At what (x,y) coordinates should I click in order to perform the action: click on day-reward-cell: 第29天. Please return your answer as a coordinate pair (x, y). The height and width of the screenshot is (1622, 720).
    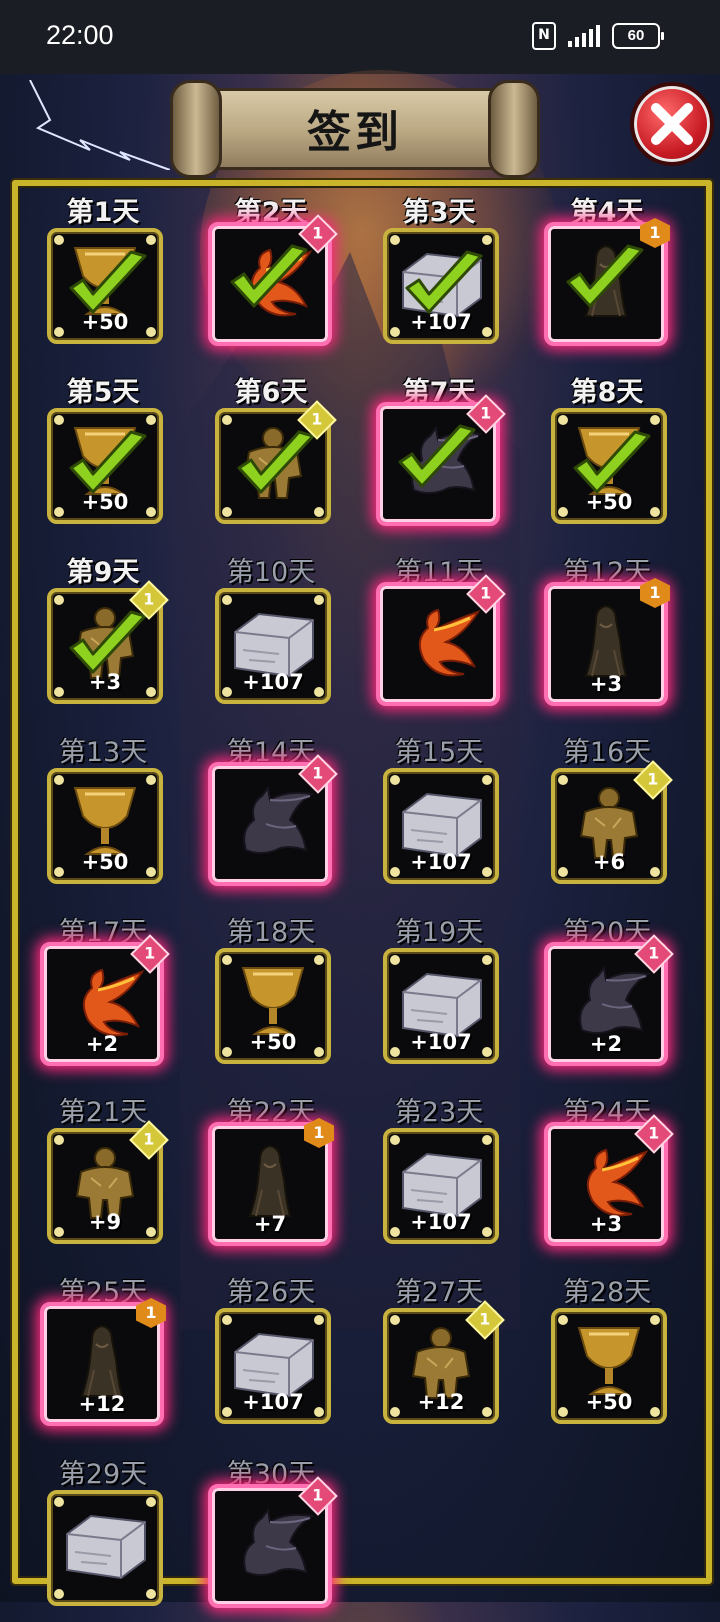
    Looking at the image, I should click on (103, 1537).